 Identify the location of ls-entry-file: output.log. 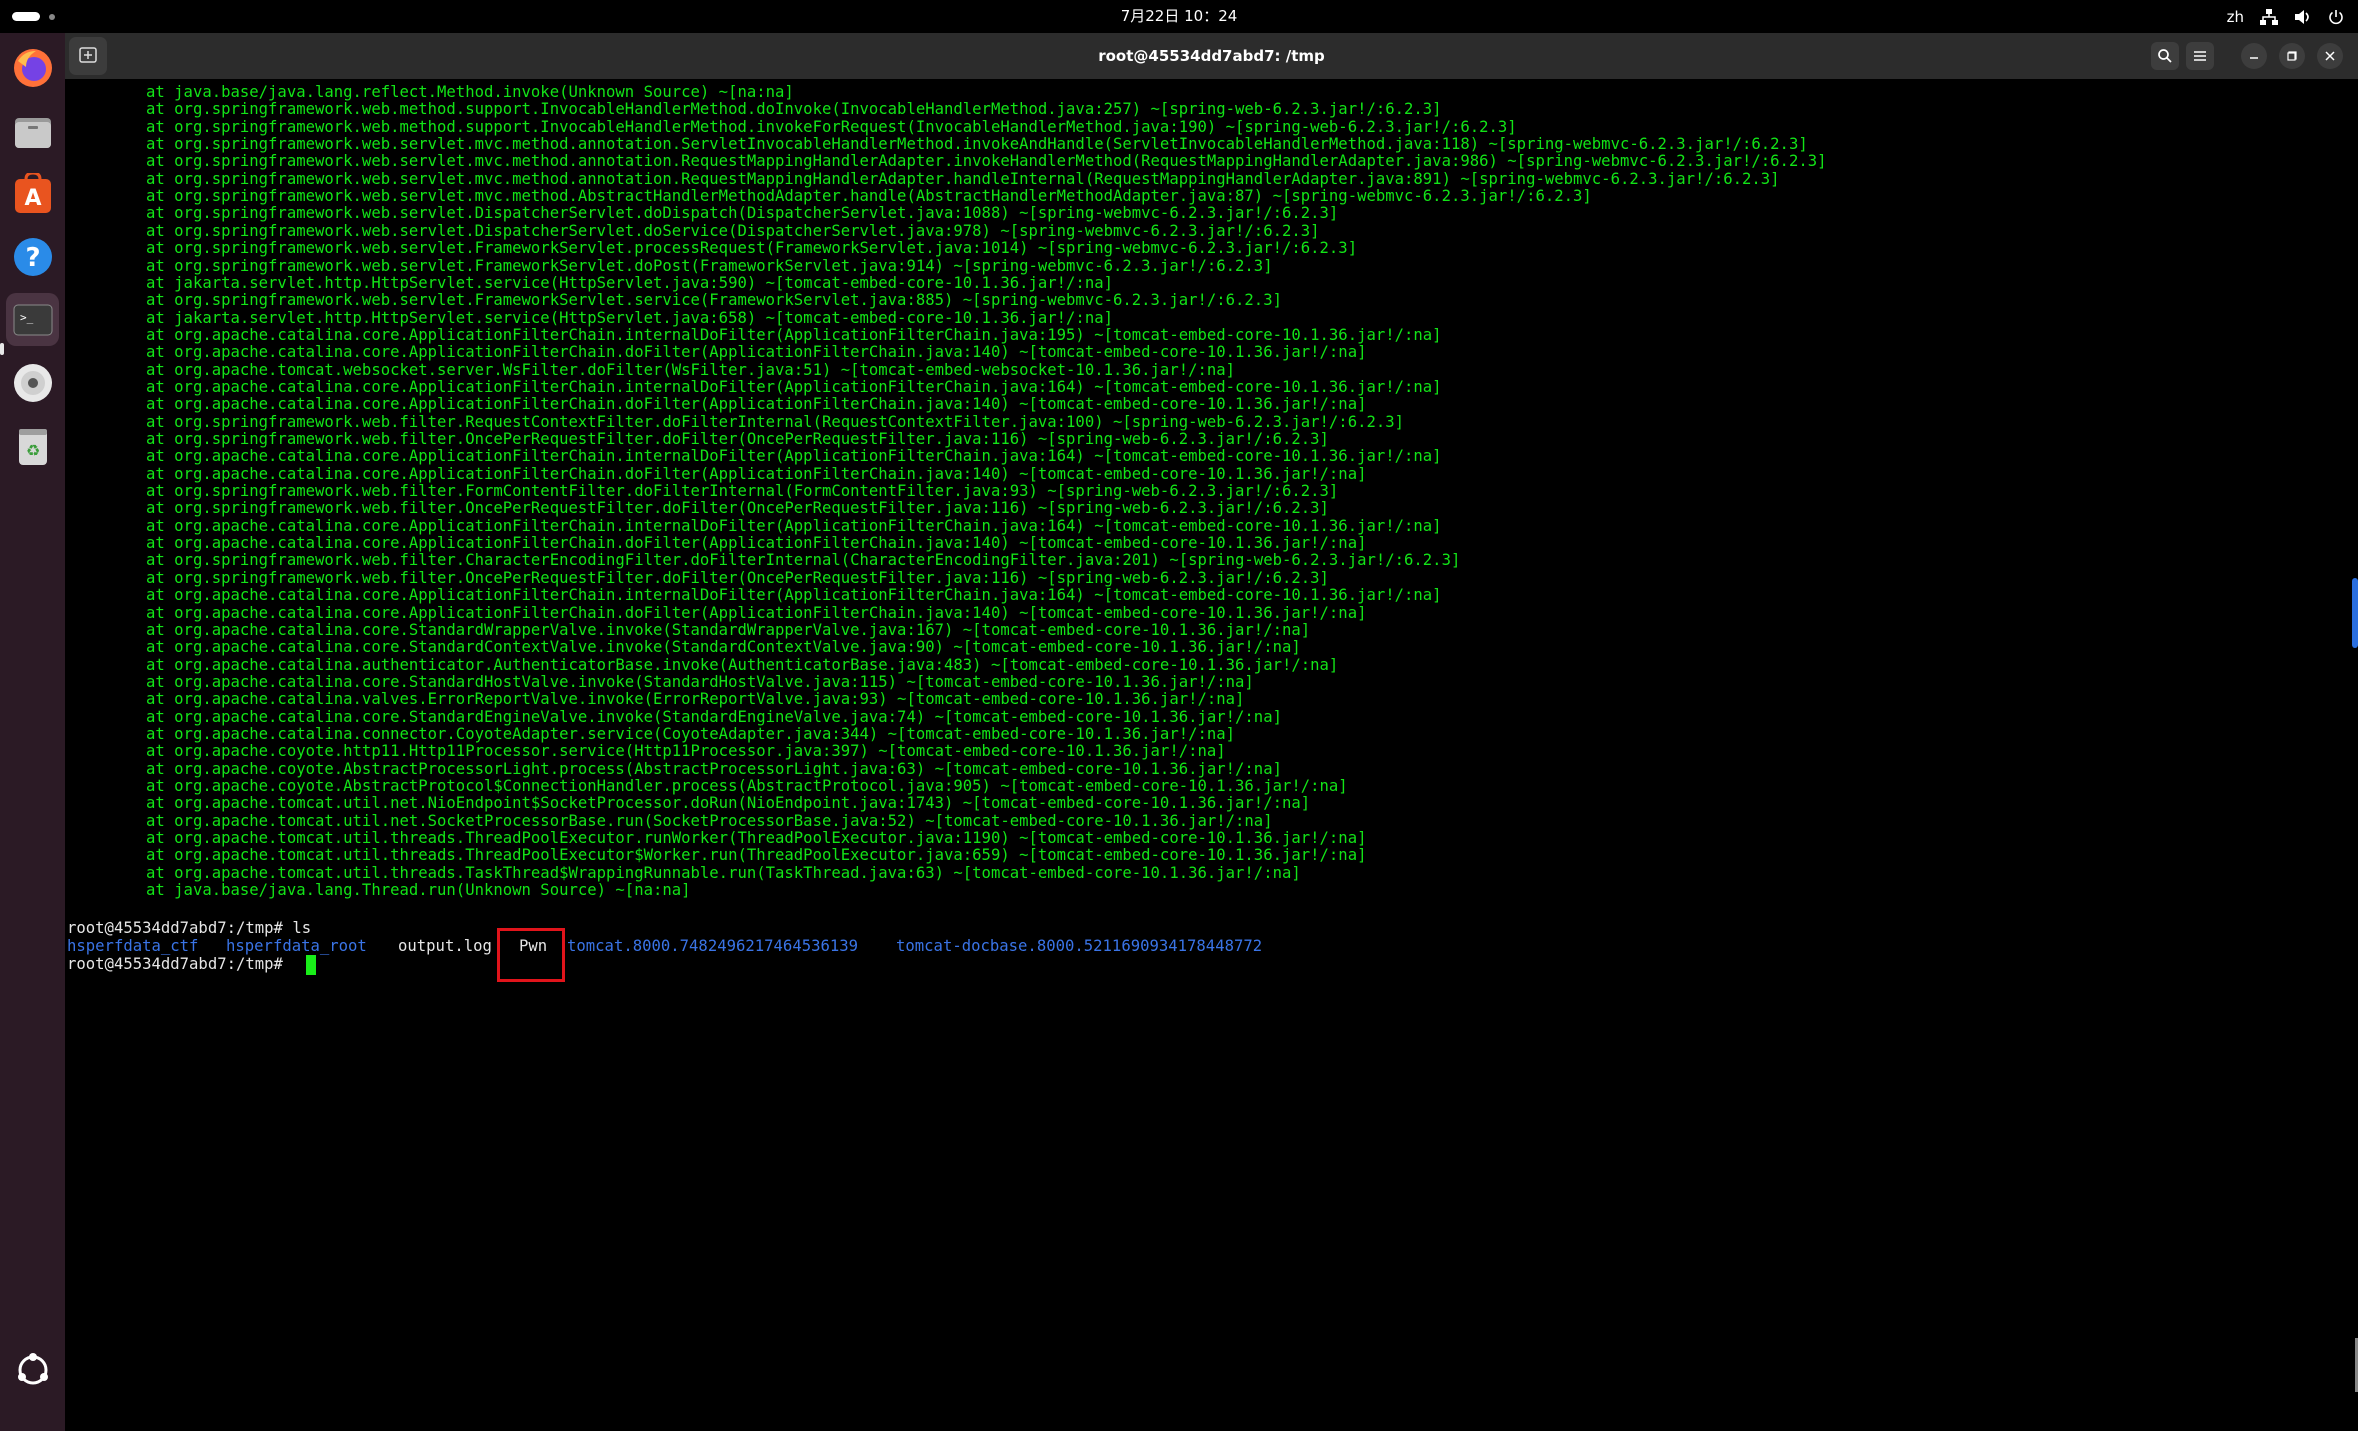
(445, 946).